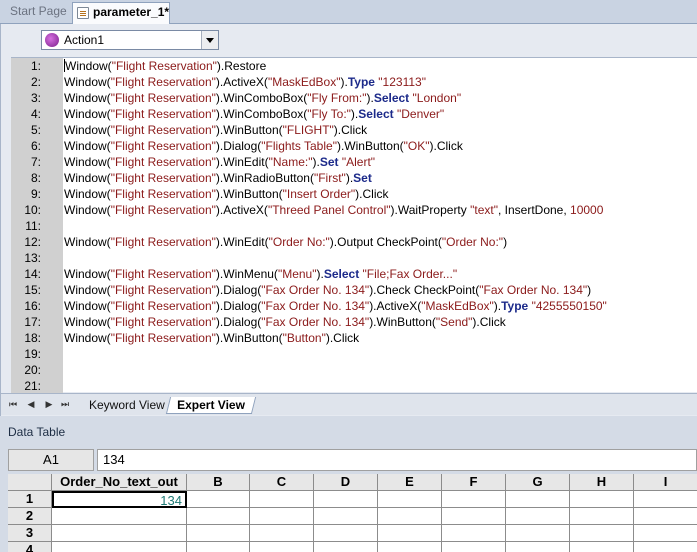 The image size is (697, 552). I want to click on code-token-obj: ).Click, so click(350, 130).